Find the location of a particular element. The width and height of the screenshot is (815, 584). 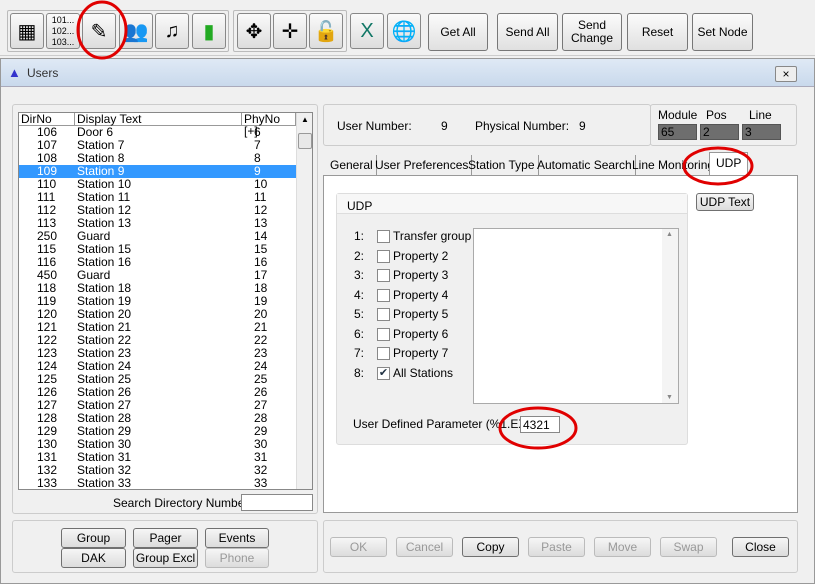

phone-button: Phone is located at coordinates (237, 558).